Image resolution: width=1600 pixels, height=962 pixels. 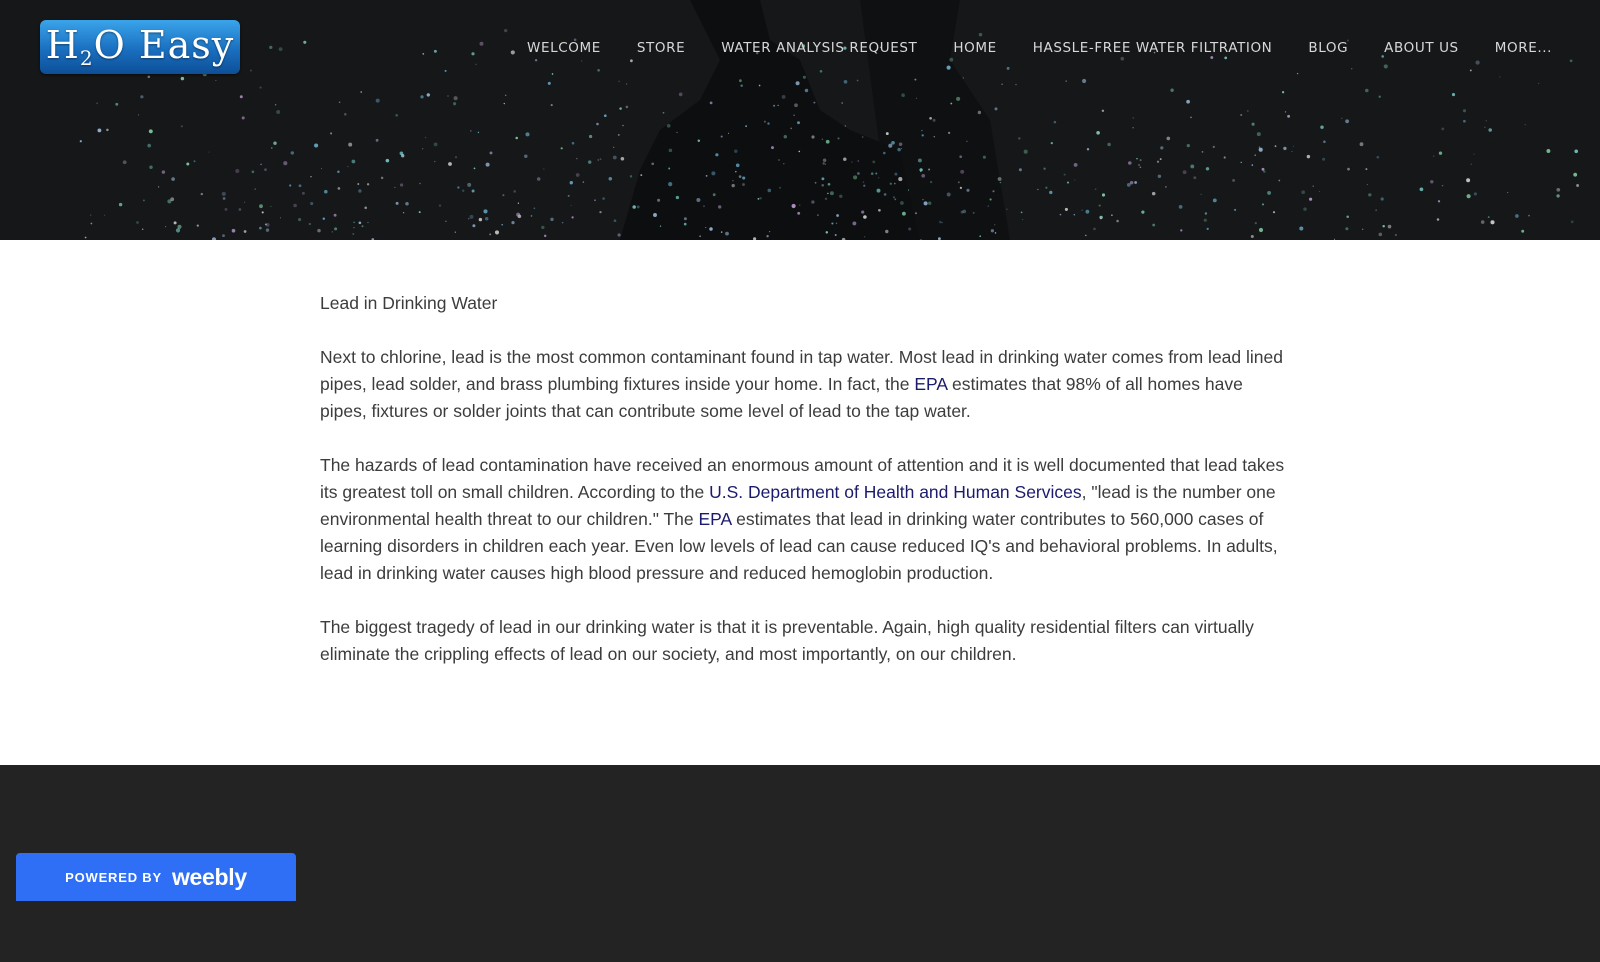 I want to click on nav-item-blog: BLOG, so click(x=1328, y=48).